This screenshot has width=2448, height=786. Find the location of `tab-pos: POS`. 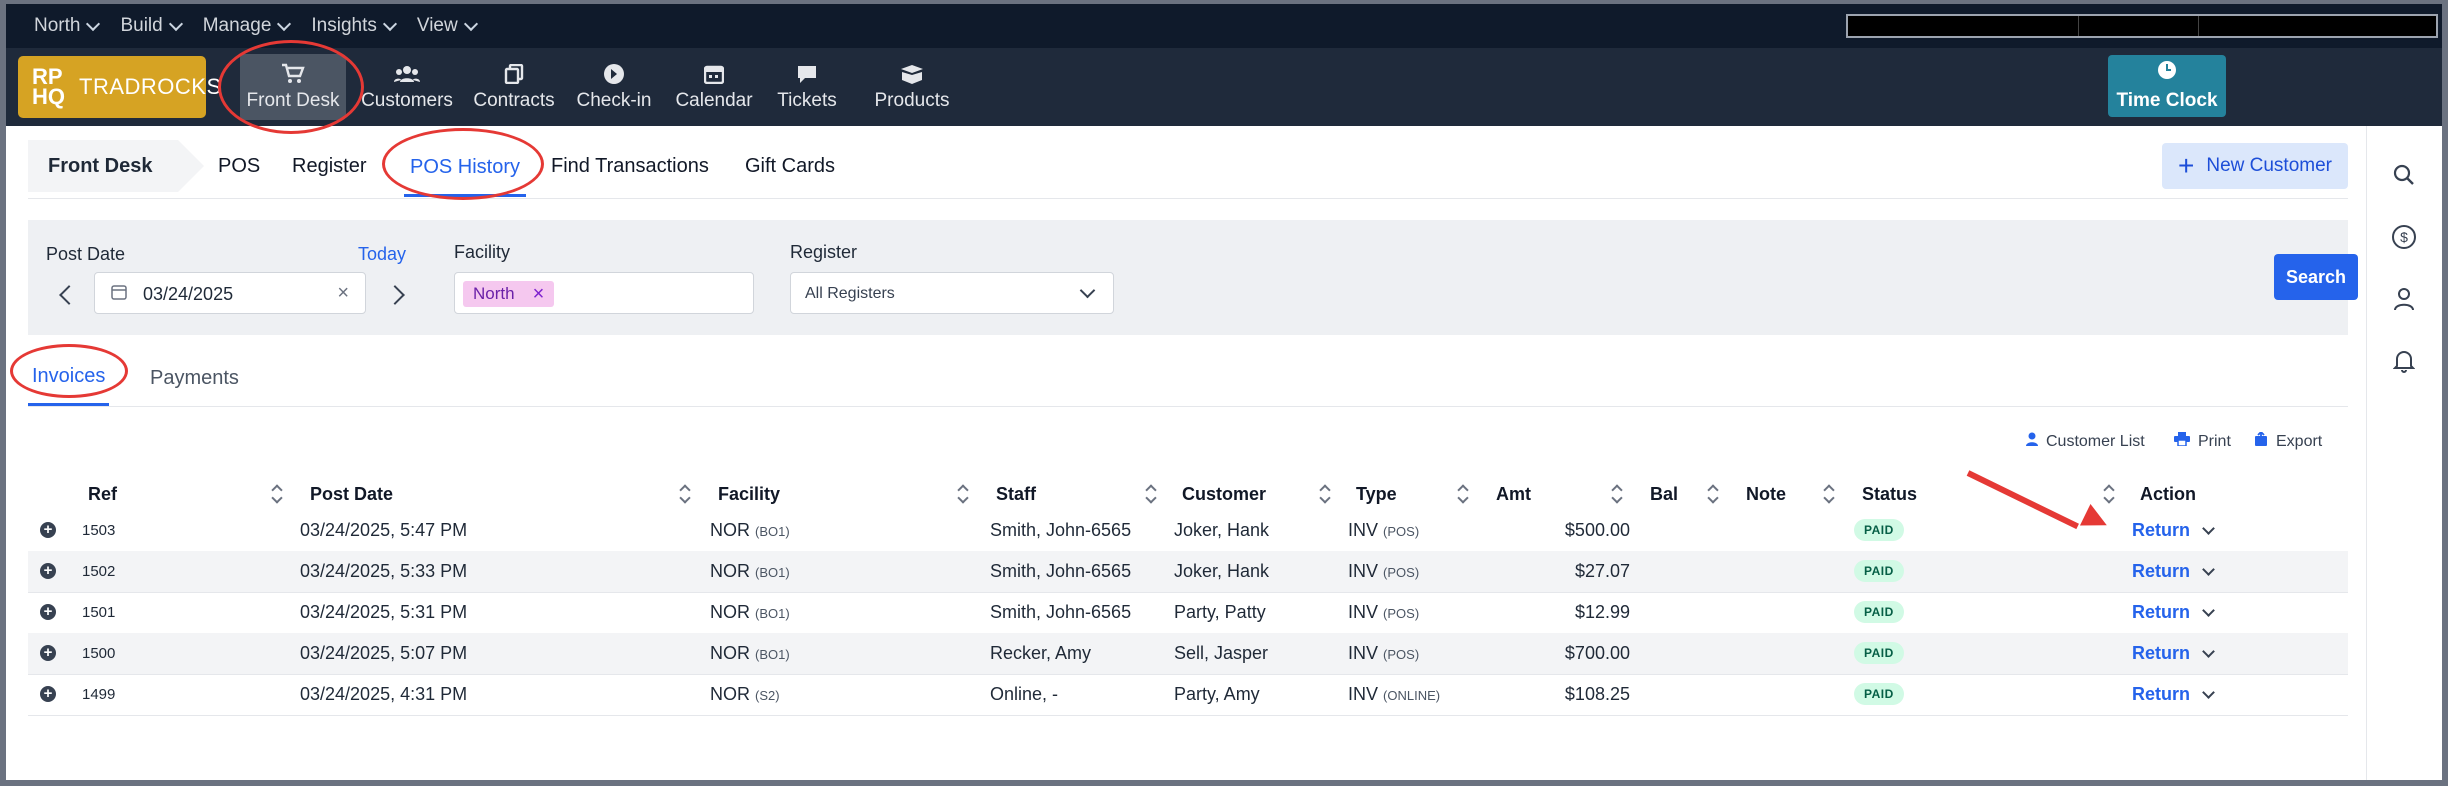

tab-pos: POS is located at coordinates (239, 166).